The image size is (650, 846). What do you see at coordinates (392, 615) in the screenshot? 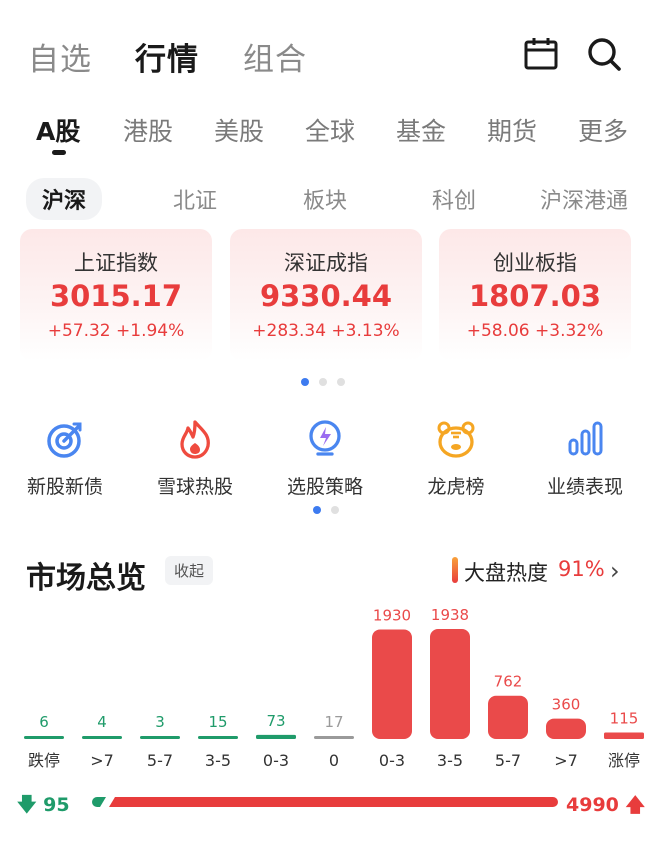
I see `bar-value-label: 1930` at bounding box center [392, 615].